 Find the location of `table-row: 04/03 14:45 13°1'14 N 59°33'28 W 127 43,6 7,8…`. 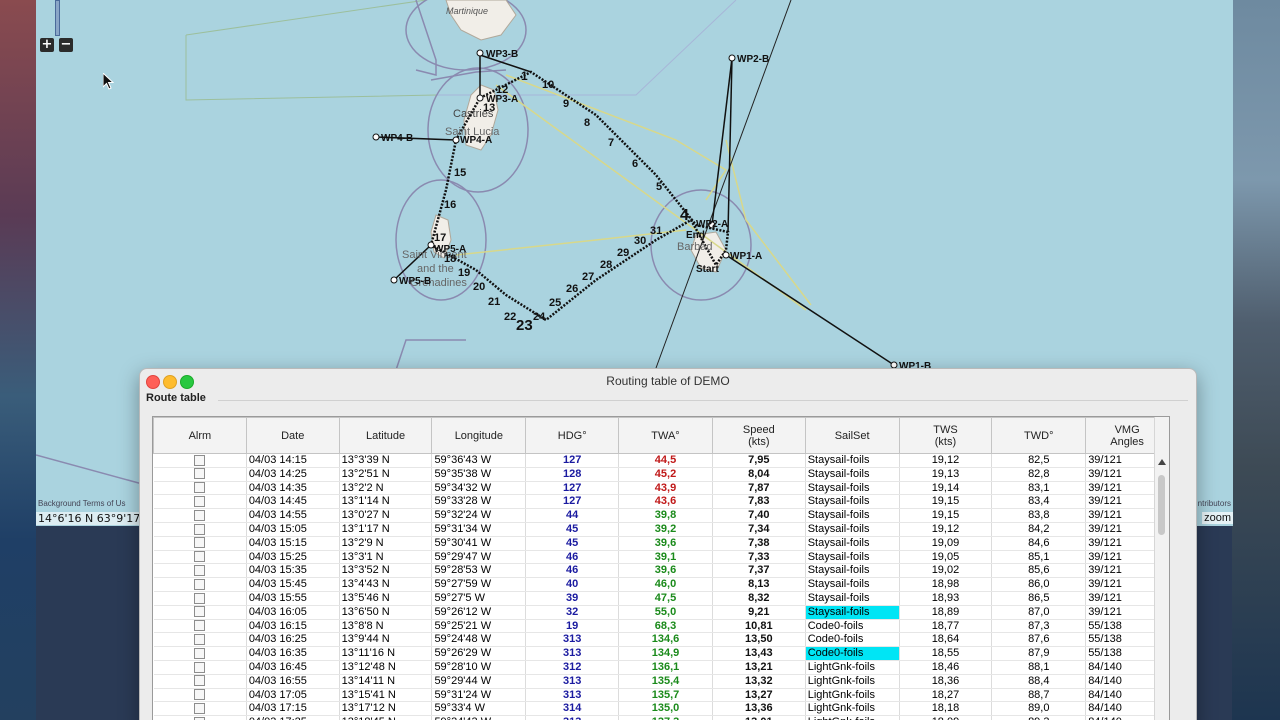

table-row: 04/03 14:45 13°1'14 N 59°33'28 W 127 43,6 7,8… is located at coordinates (661, 502).